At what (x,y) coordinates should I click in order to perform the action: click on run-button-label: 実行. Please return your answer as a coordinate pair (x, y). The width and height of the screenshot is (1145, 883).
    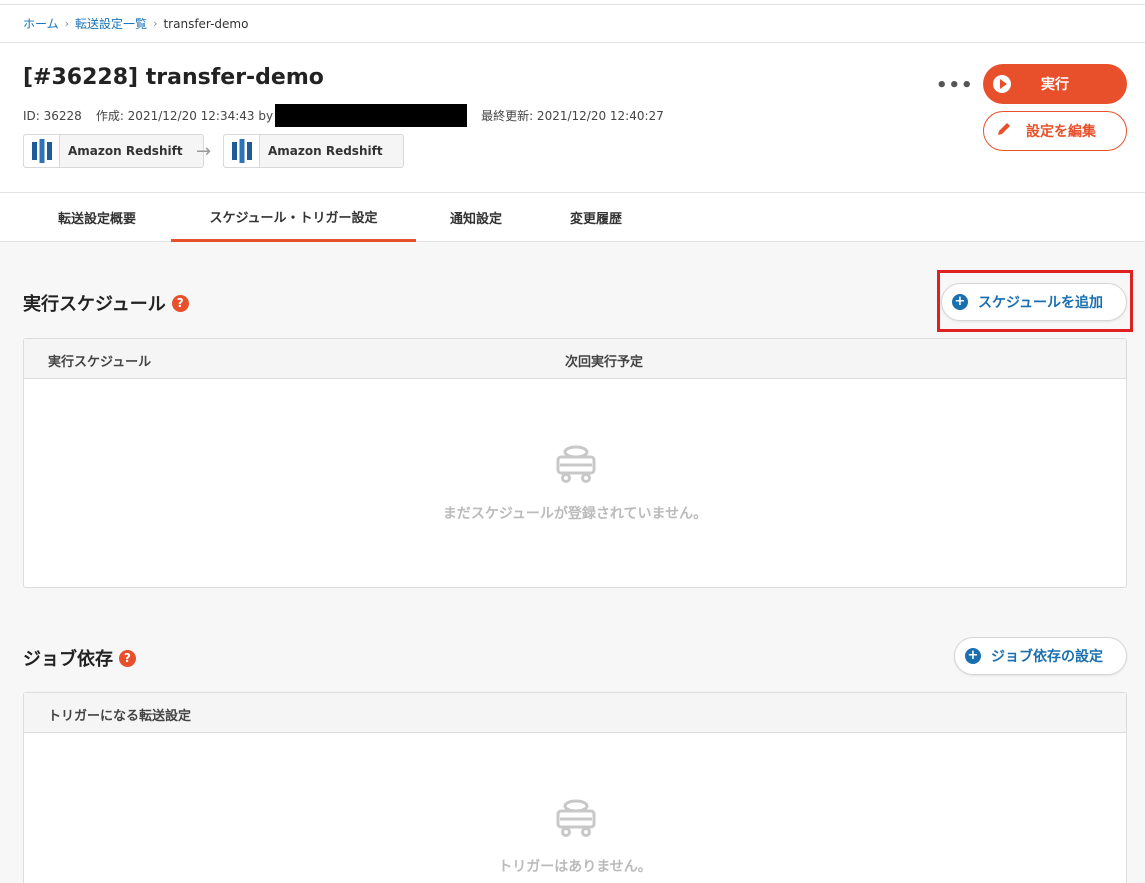
    Looking at the image, I should click on (1055, 85).